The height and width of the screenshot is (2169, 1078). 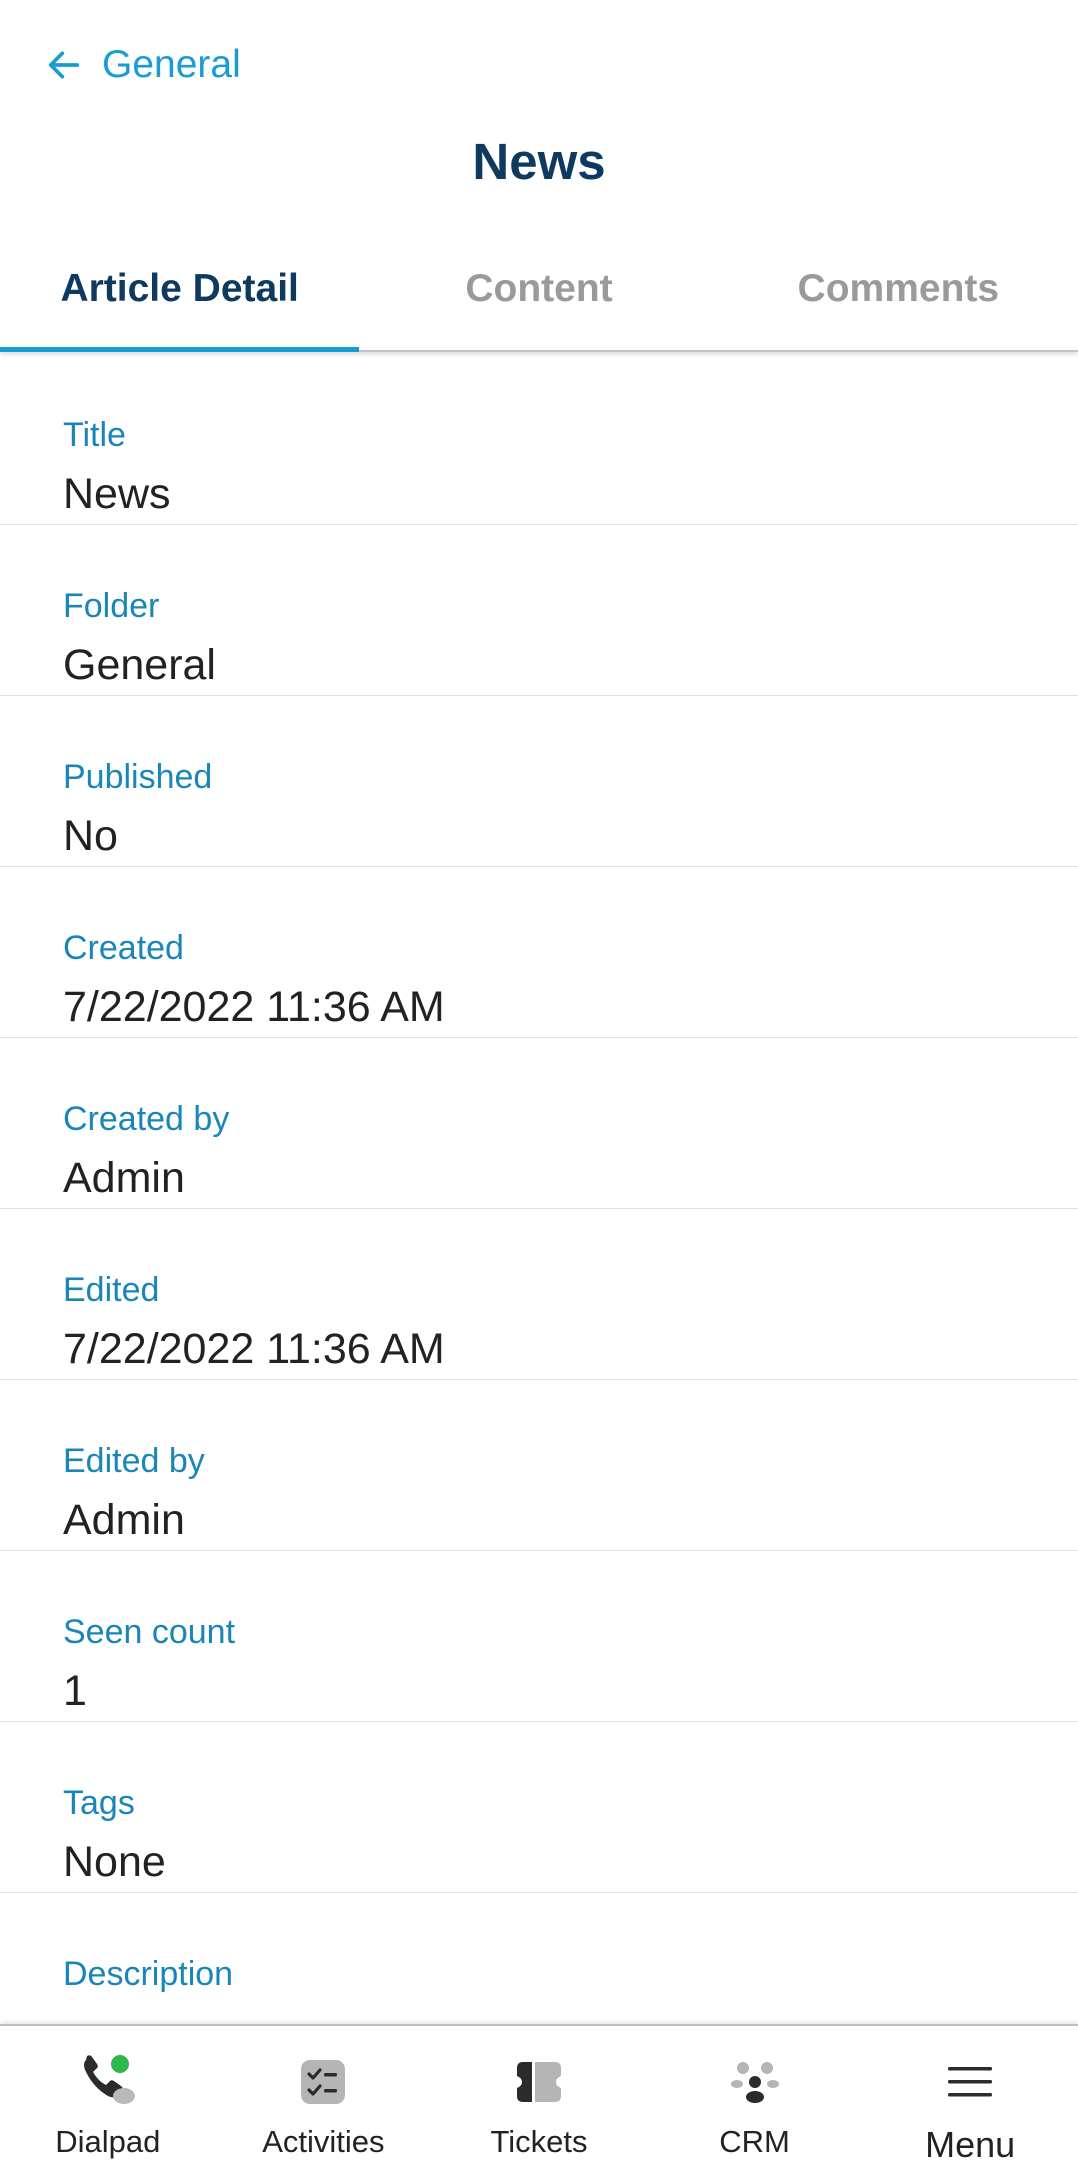 I want to click on field-label: Description, so click(x=148, y=1974).